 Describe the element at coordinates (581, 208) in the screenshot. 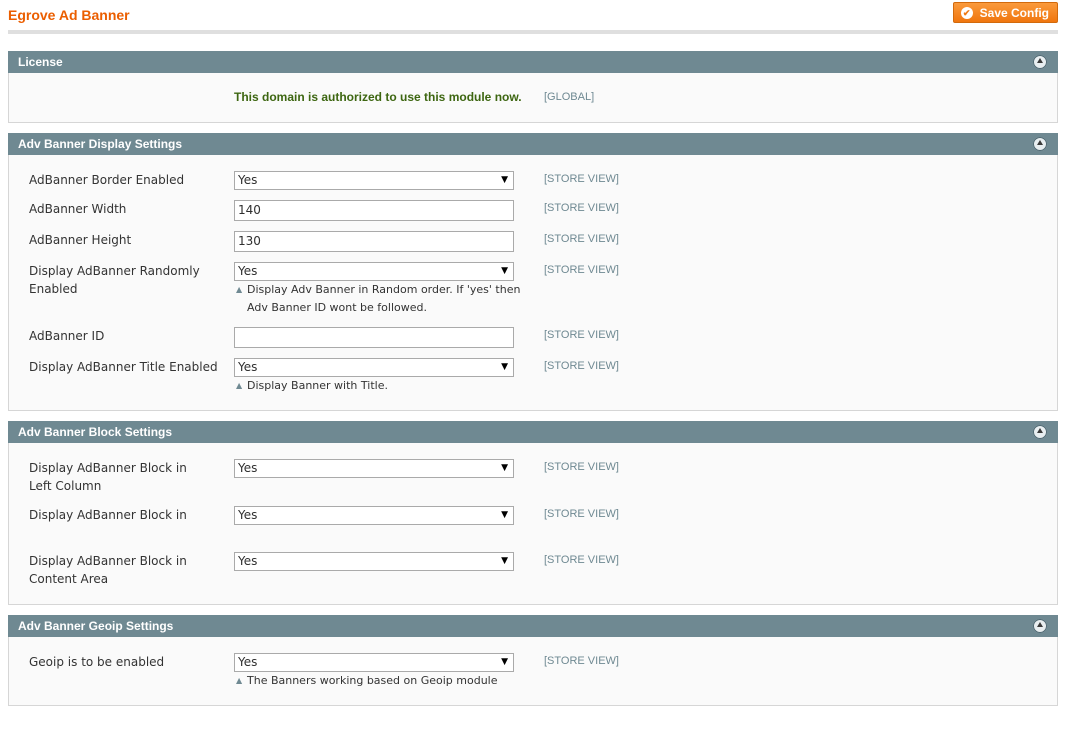

I see `width-scope: [STORE VIEW]` at that location.